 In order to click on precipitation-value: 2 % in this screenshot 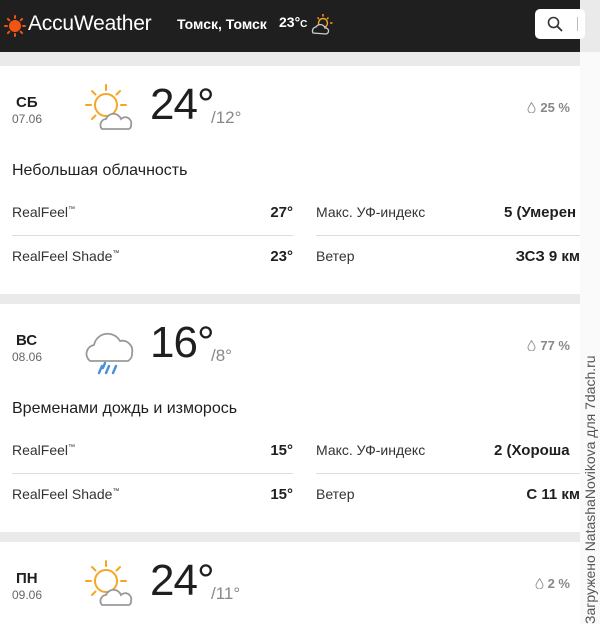, I will do `click(558, 583)`.